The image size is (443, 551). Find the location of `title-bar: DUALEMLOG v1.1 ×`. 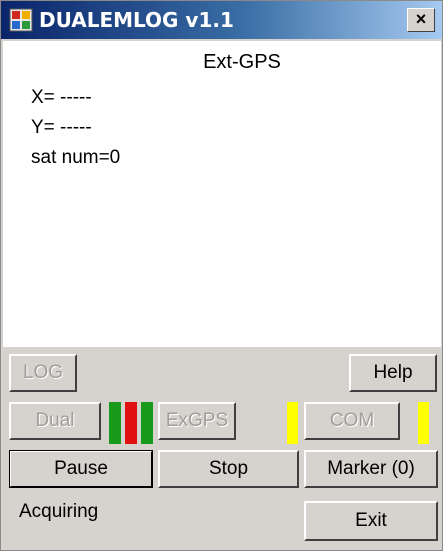

title-bar: DUALEMLOG v1.1 × is located at coordinates (221, 20).